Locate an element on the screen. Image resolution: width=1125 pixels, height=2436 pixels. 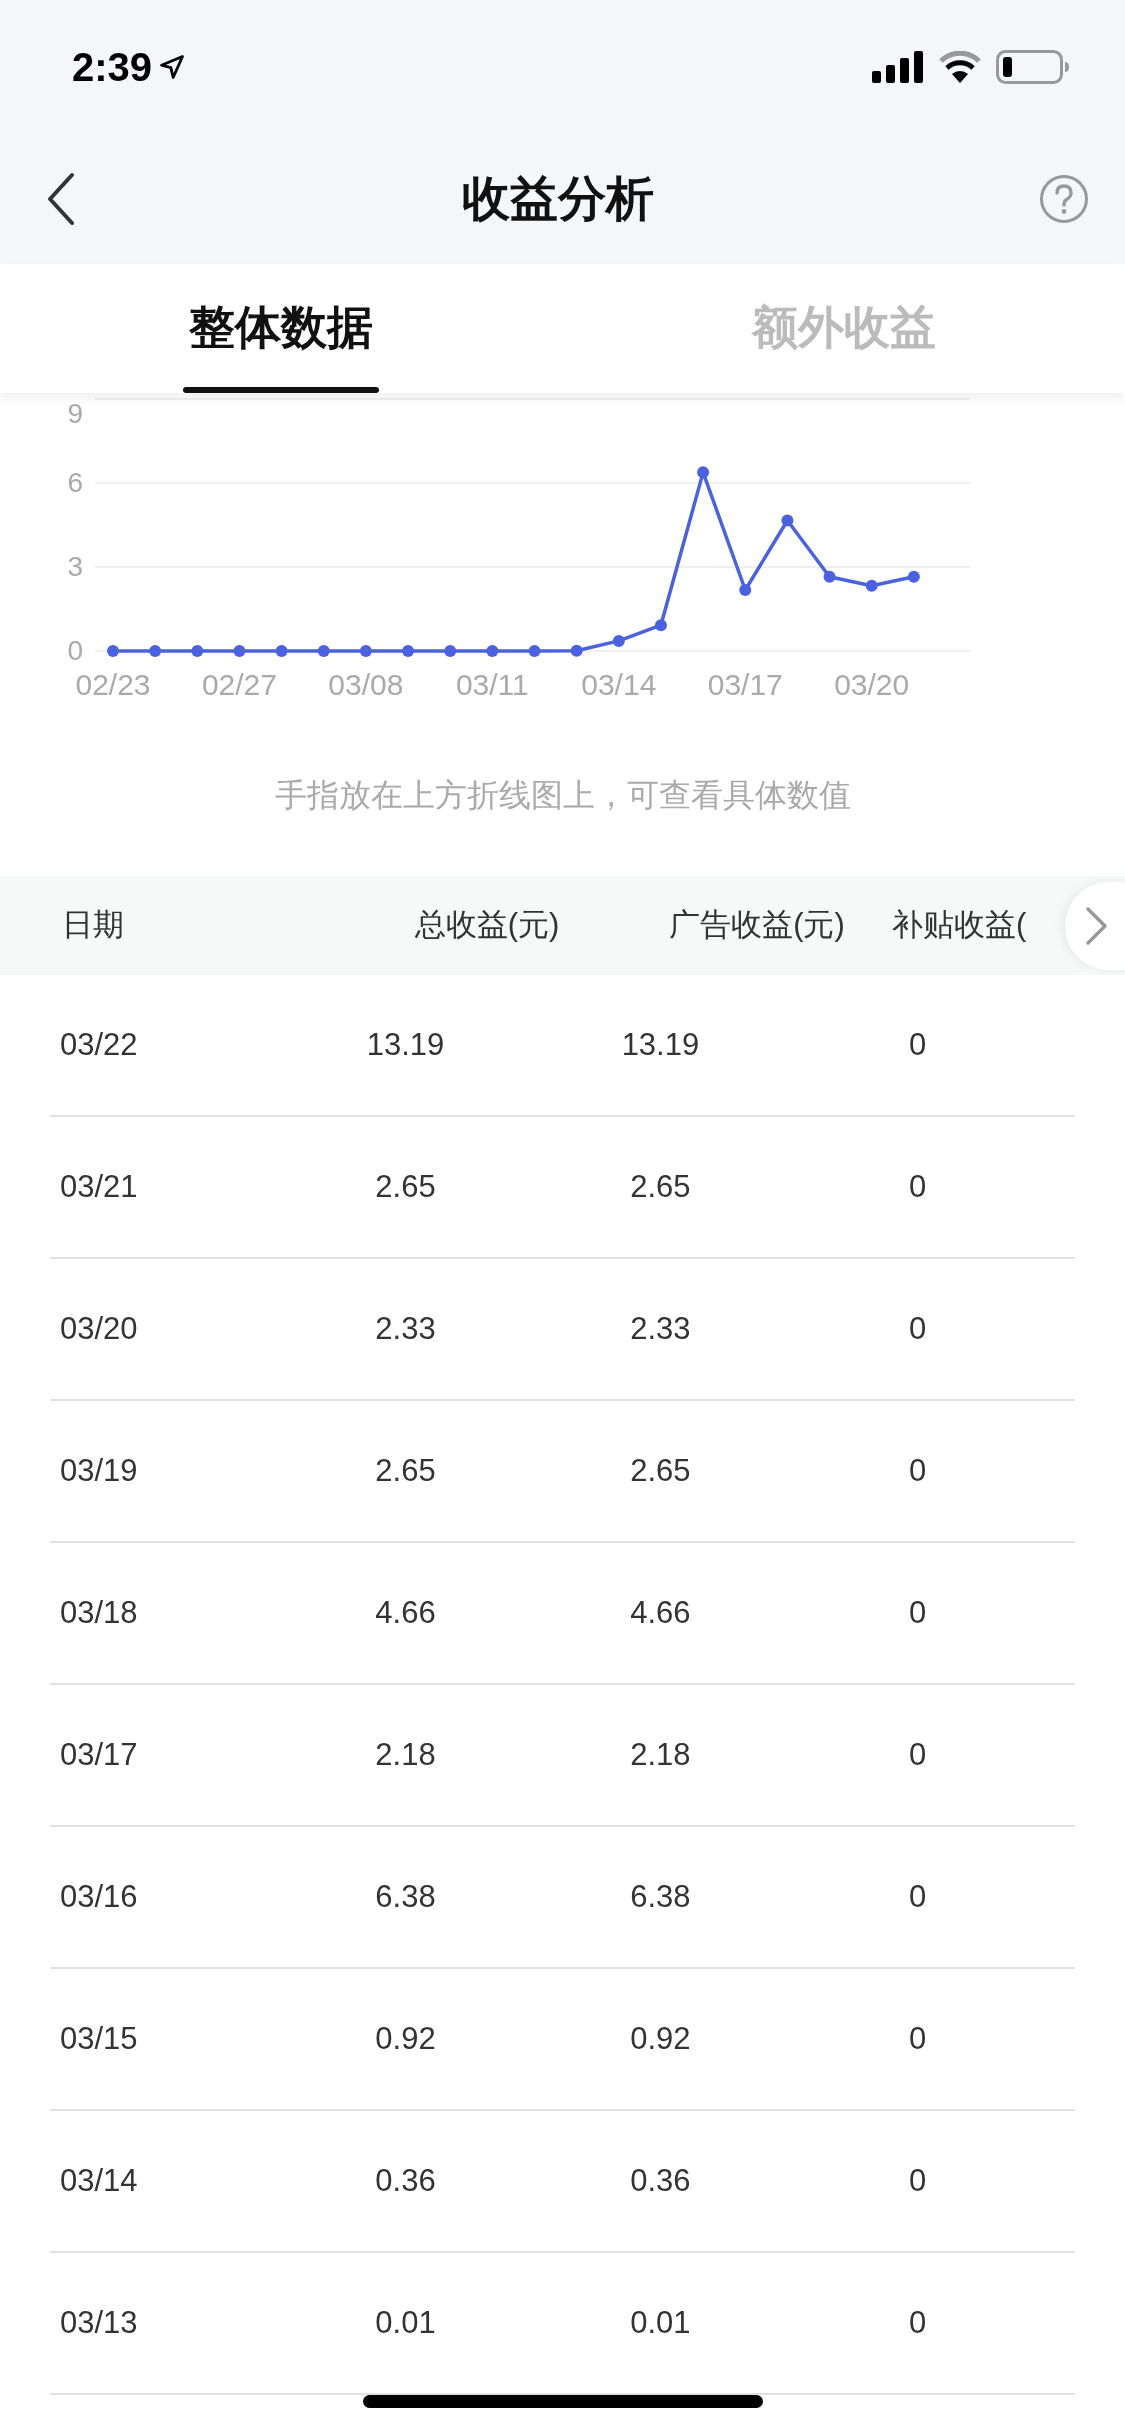
chevron-right-icon is located at coordinates (1097, 925).